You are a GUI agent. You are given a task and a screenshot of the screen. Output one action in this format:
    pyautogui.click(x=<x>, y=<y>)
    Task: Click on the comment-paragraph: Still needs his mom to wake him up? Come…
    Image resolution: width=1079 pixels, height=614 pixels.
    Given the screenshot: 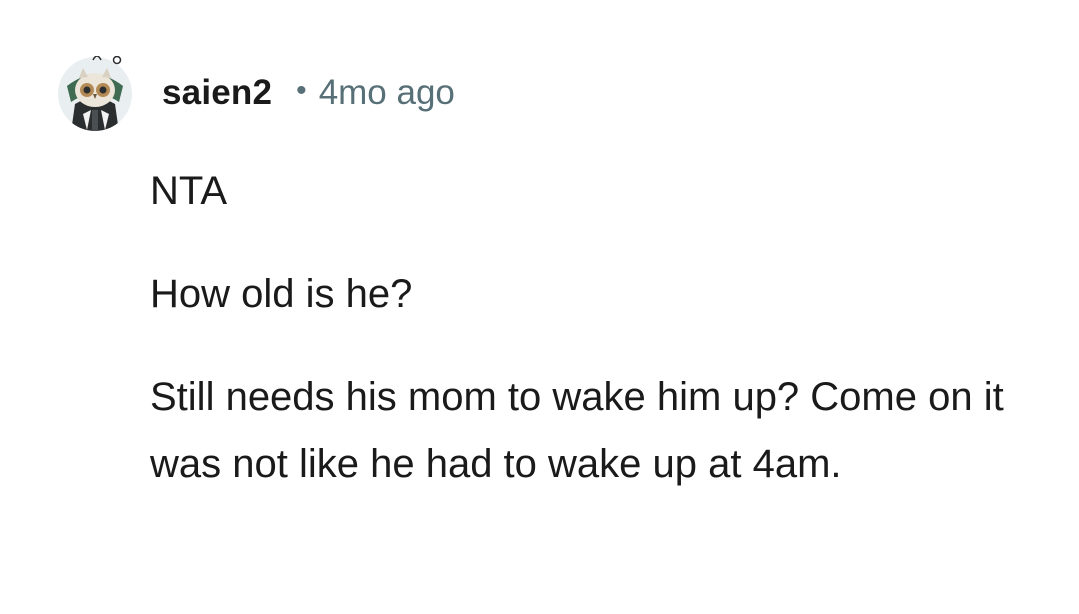 What is the action you would take?
    pyautogui.click(x=577, y=430)
    